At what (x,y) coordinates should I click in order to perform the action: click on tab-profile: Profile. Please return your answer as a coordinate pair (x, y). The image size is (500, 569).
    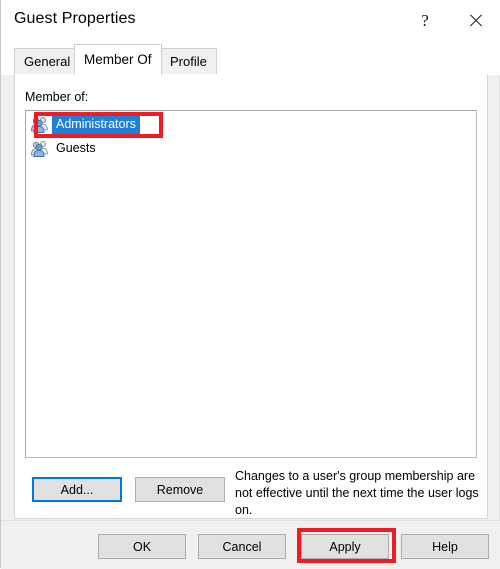
    Looking at the image, I should click on (188, 61).